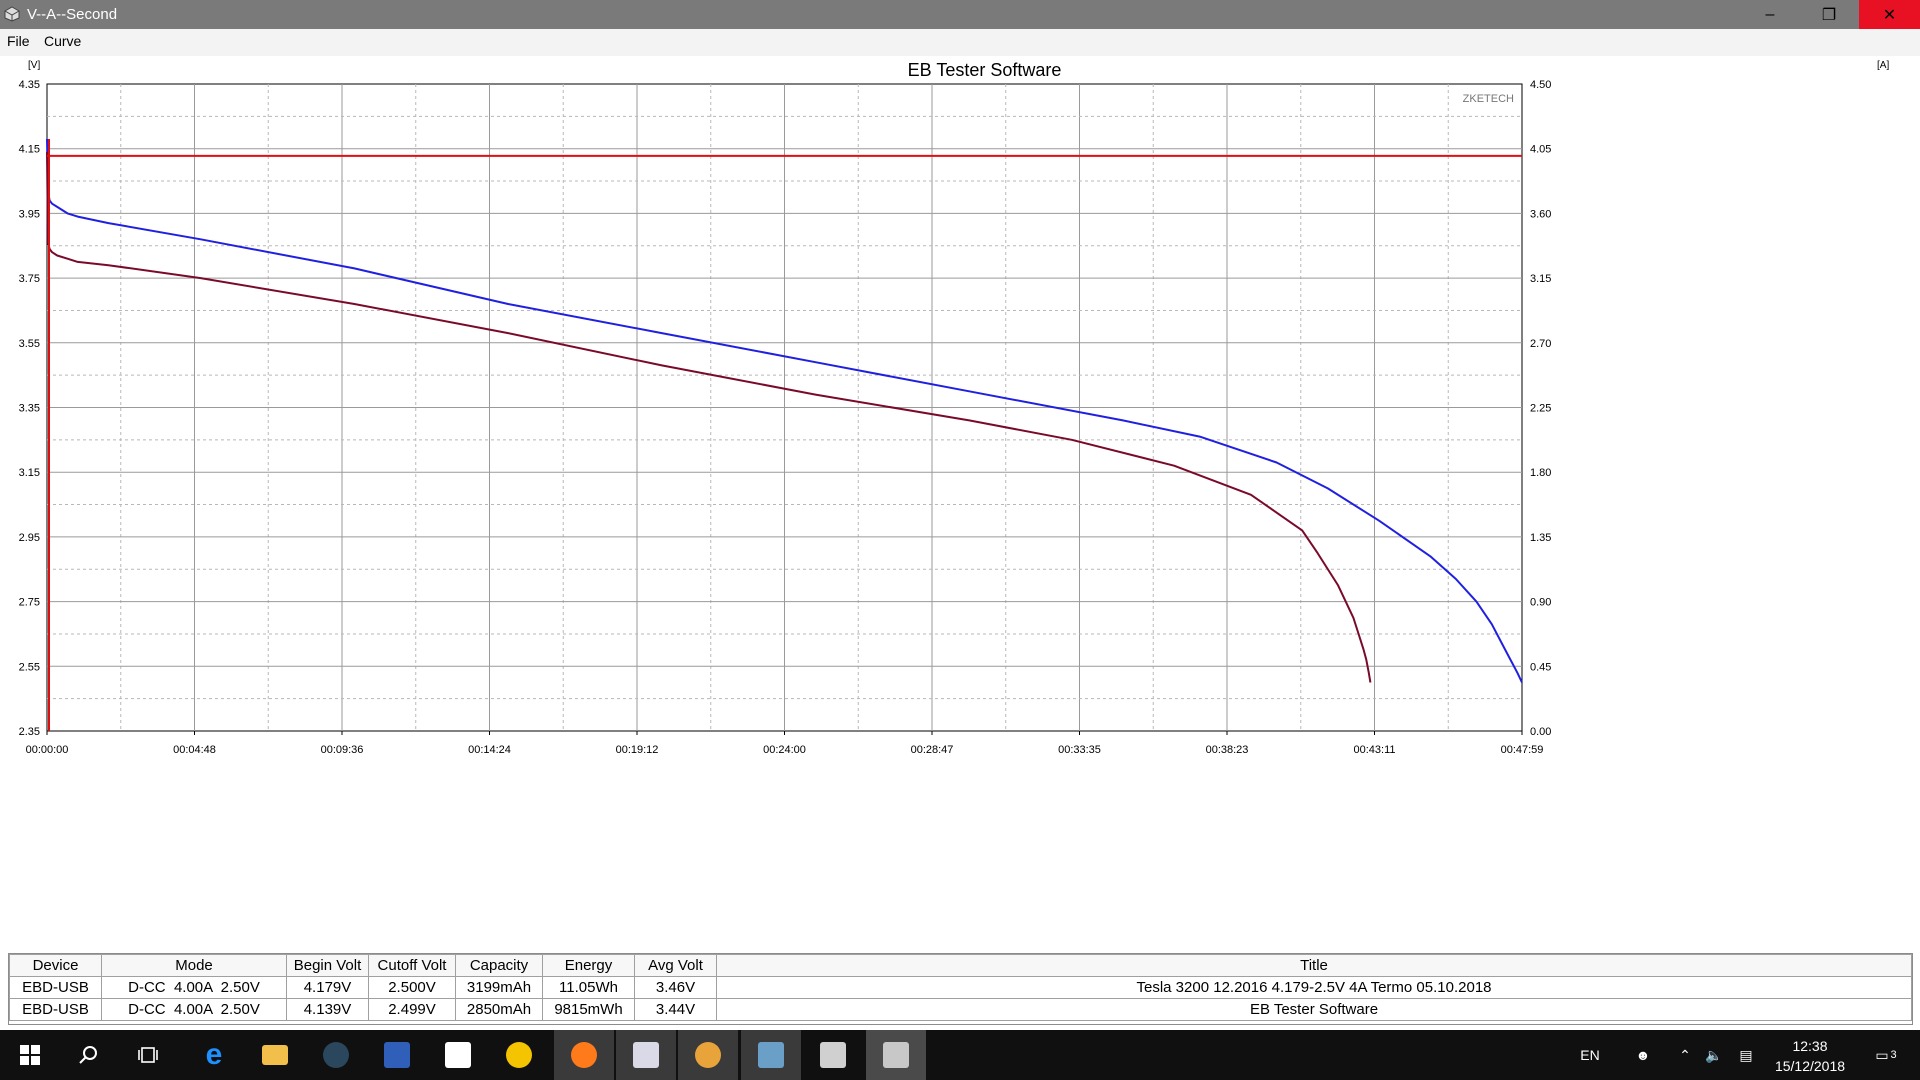  Describe the element at coordinates (275, 1055) in the screenshot. I see `file-explorer-button` at that location.